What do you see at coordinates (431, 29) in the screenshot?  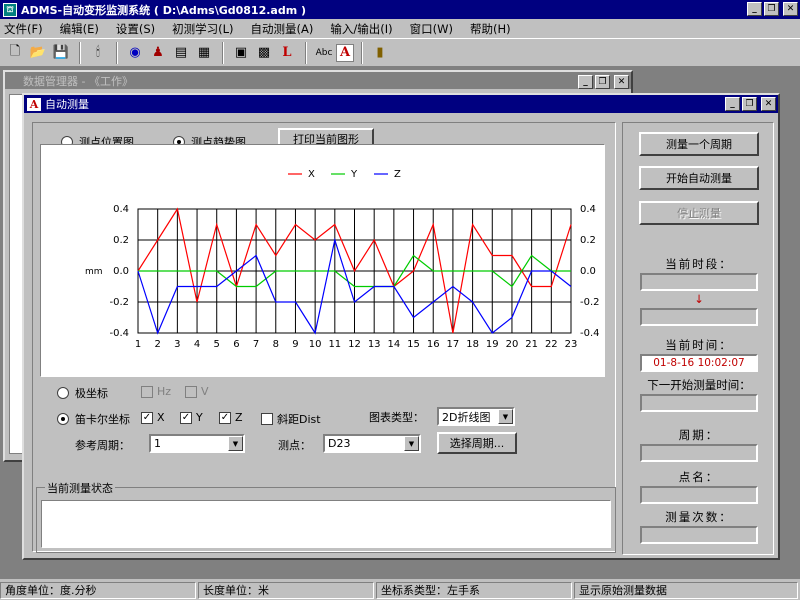 I see `menu-window: 窗口(W)` at bounding box center [431, 29].